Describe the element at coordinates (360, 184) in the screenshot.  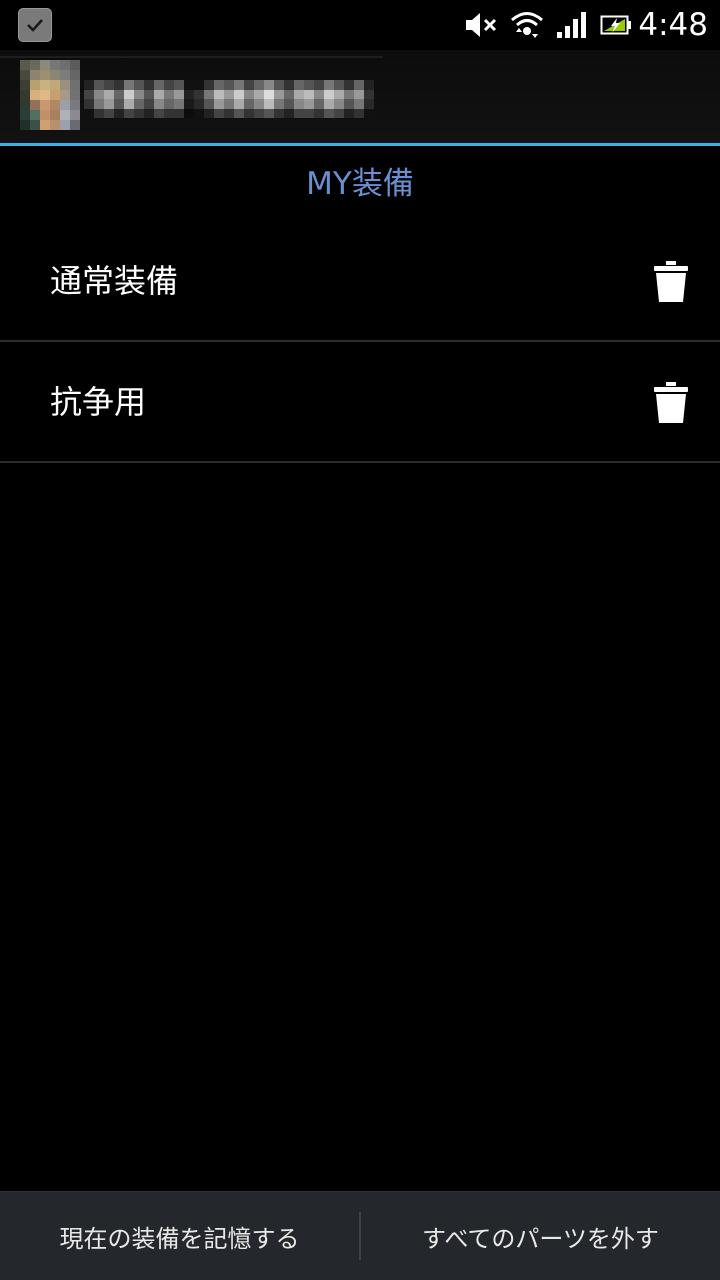
I see `page-title: MY装備` at that location.